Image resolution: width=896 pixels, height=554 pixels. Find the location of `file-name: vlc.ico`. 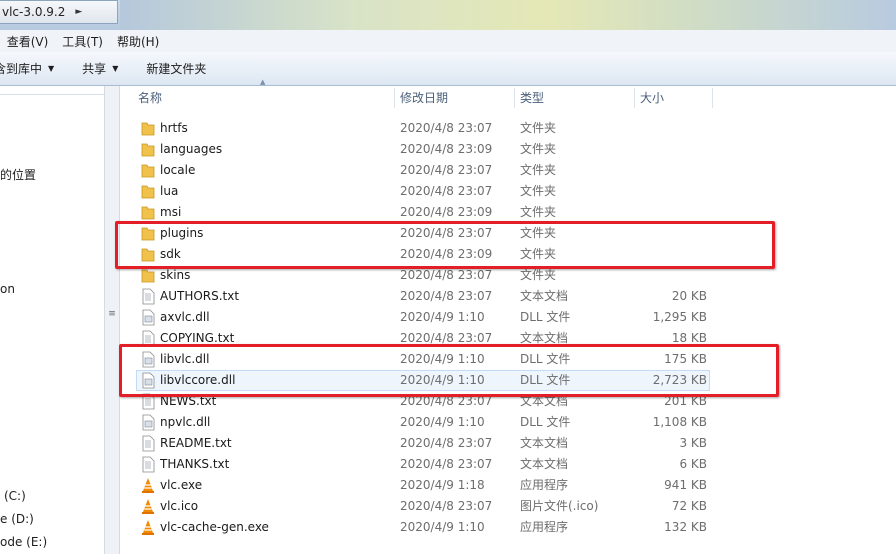

file-name: vlc.ico is located at coordinates (179, 506).